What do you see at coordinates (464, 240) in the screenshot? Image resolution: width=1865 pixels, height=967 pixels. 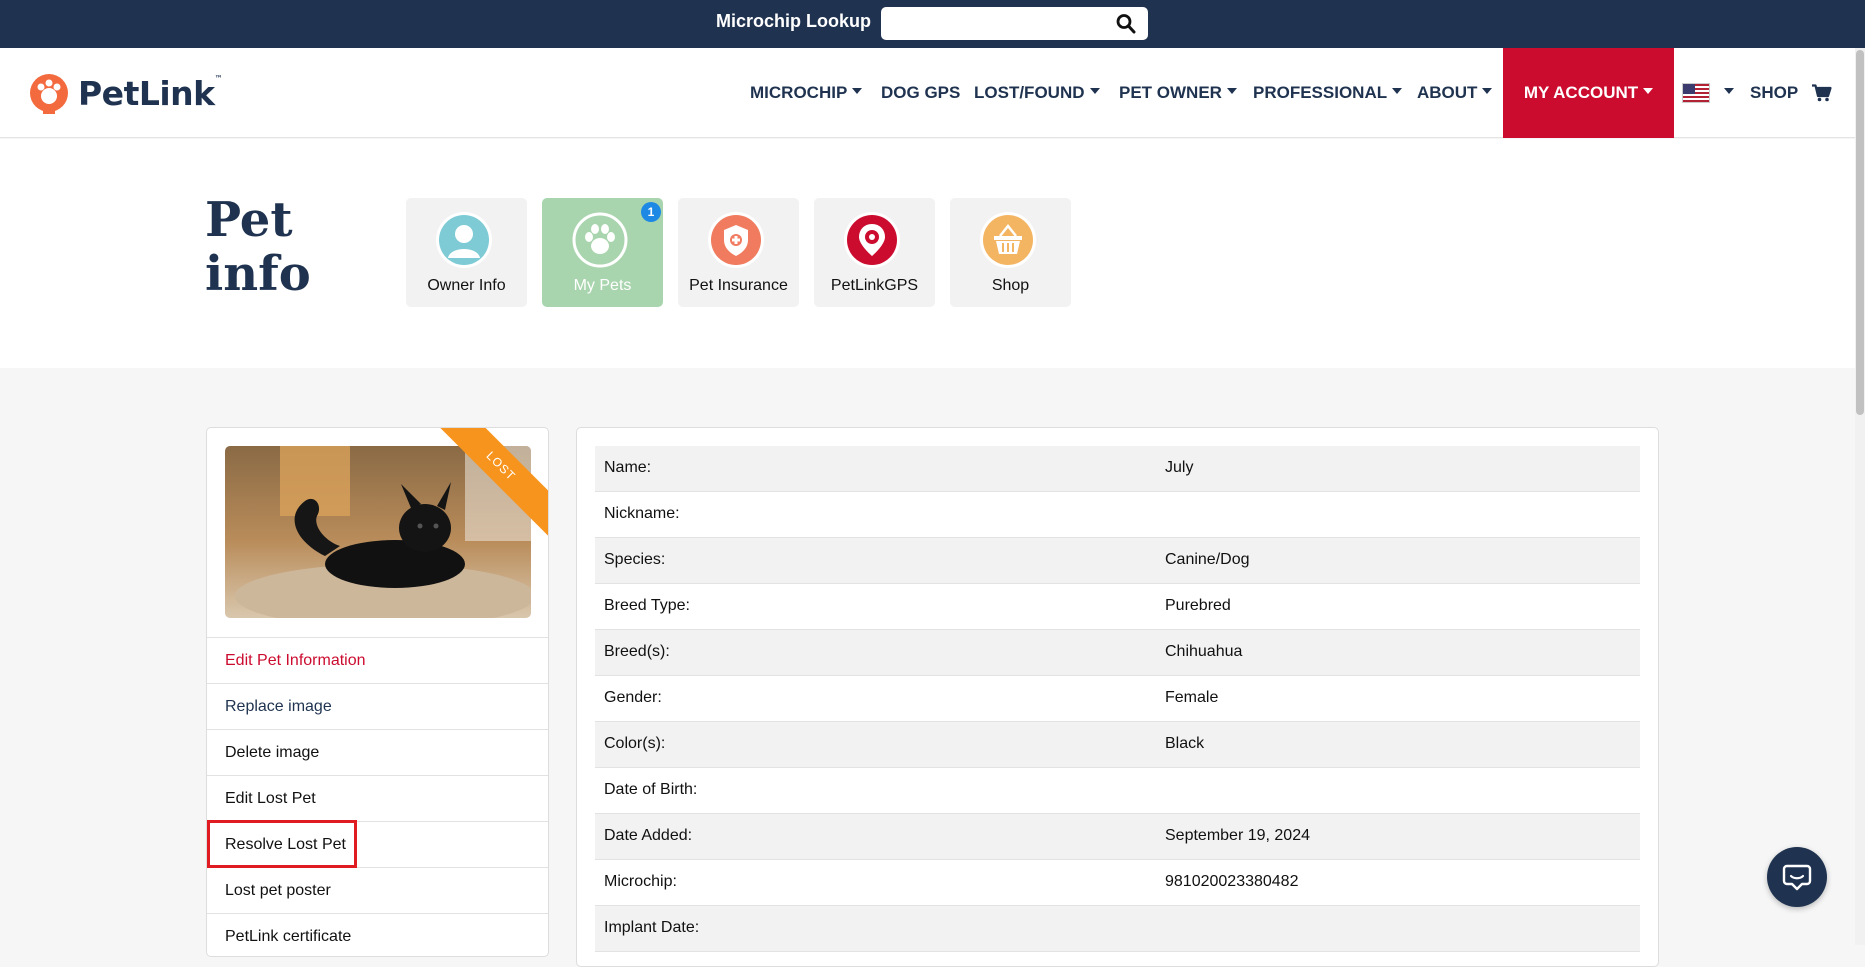 I see `owner-avatar-icon` at bounding box center [464, 240].